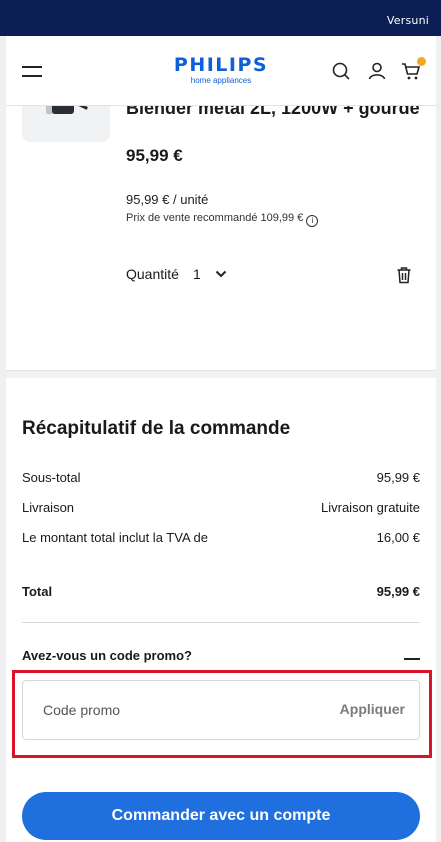 This screenshot has width=441, height=842. I want to click on logo-word: PHILIPS, so click(221, 65).